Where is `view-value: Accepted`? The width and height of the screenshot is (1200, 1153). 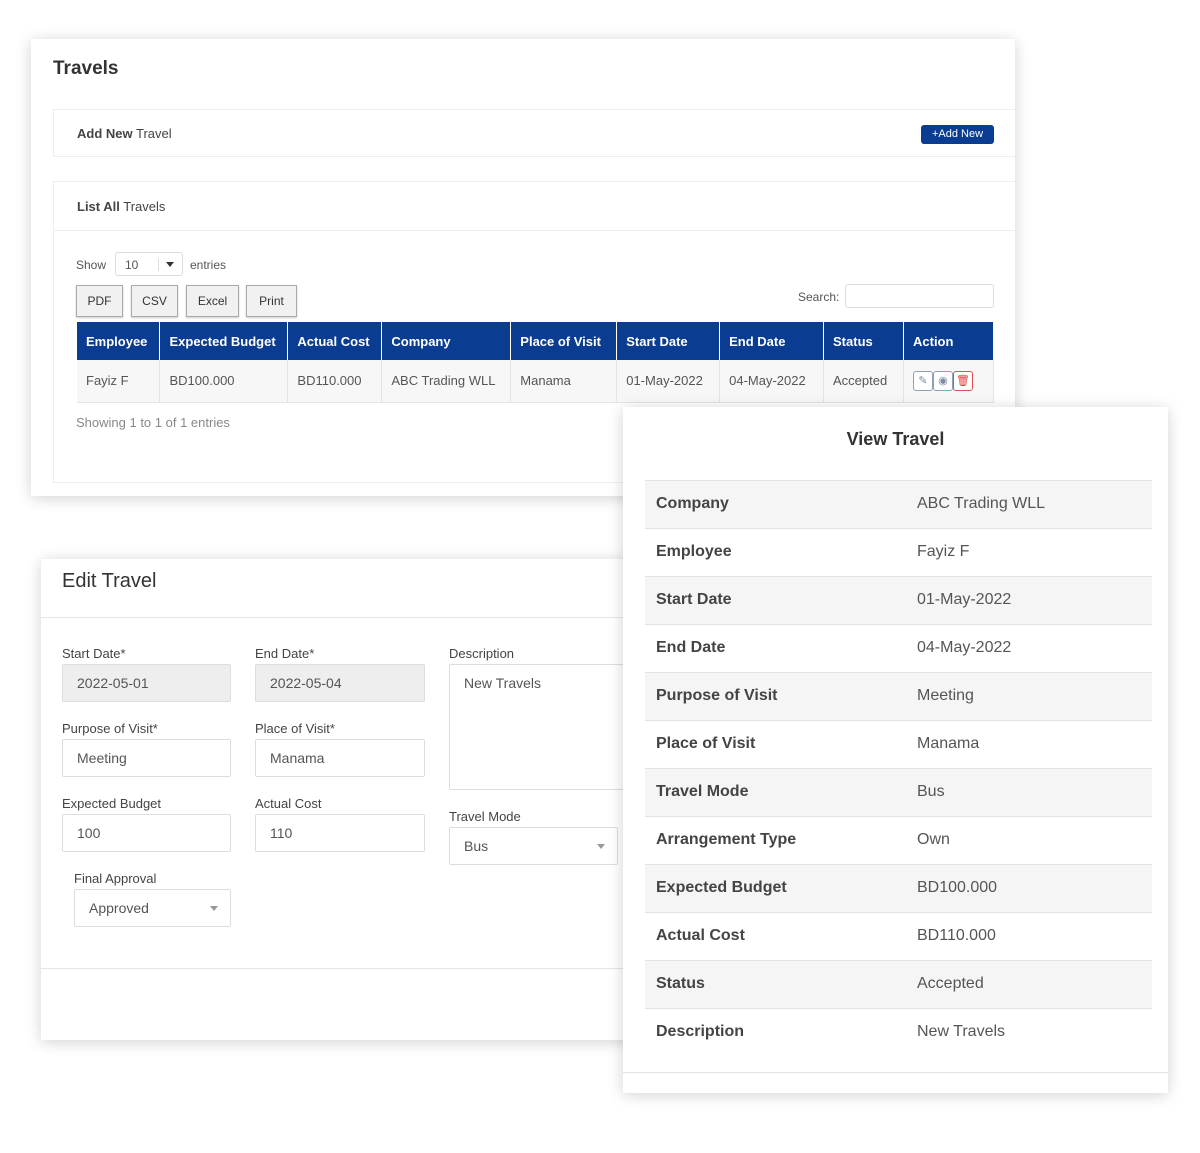 view-value: Accepted is located at coordinates (950, 983).